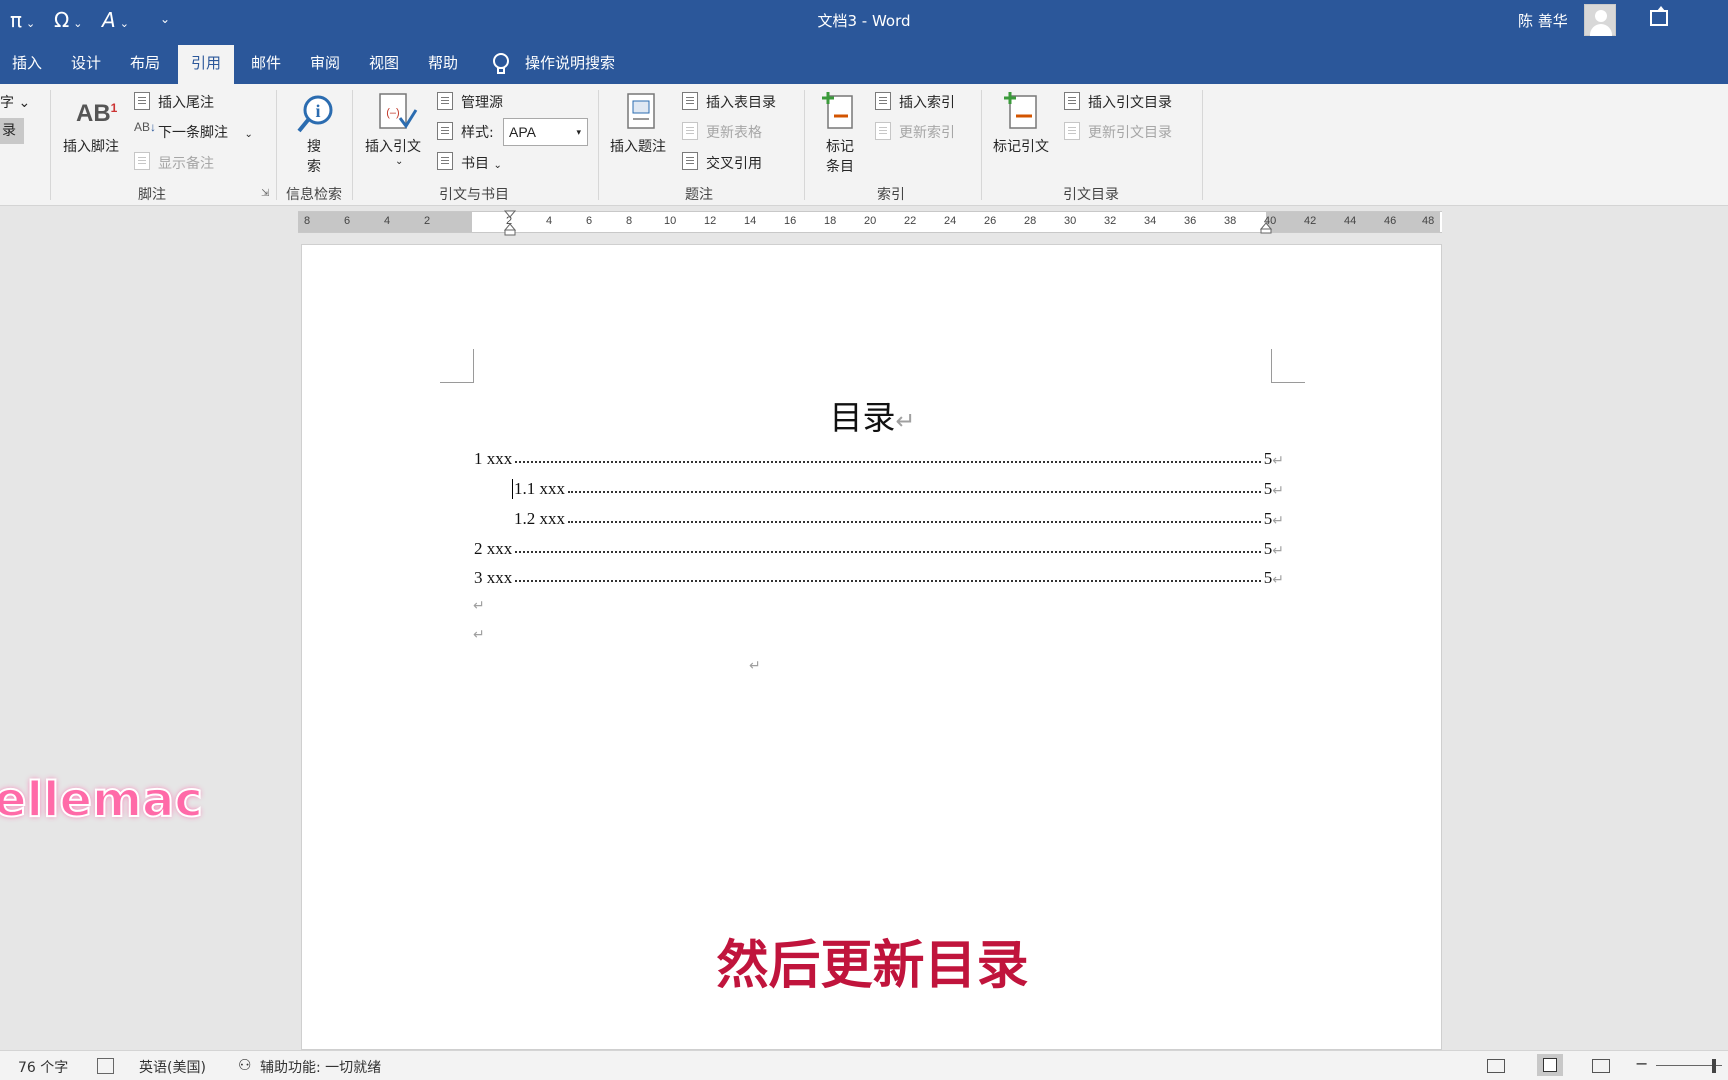  Describe the element at coordinates (1390, 221) in the screenshot. I see `ruler-tick: 46` at that location.